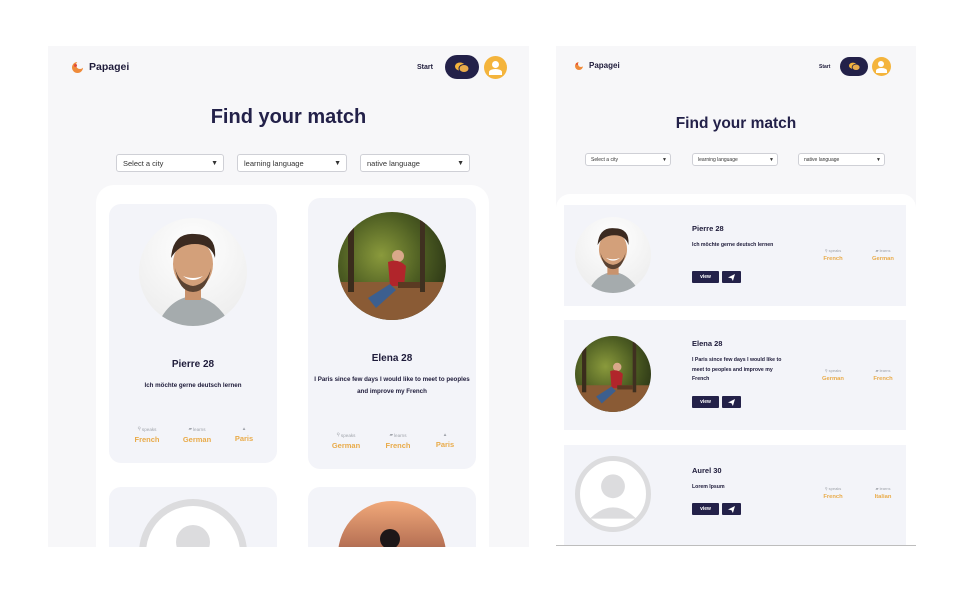 The width and height of the screenshot is (962, 596). What do you see at coordinates (883, 497) in the screenshot?
I see `learns-value: Italian` at bounding box center [883, 497].